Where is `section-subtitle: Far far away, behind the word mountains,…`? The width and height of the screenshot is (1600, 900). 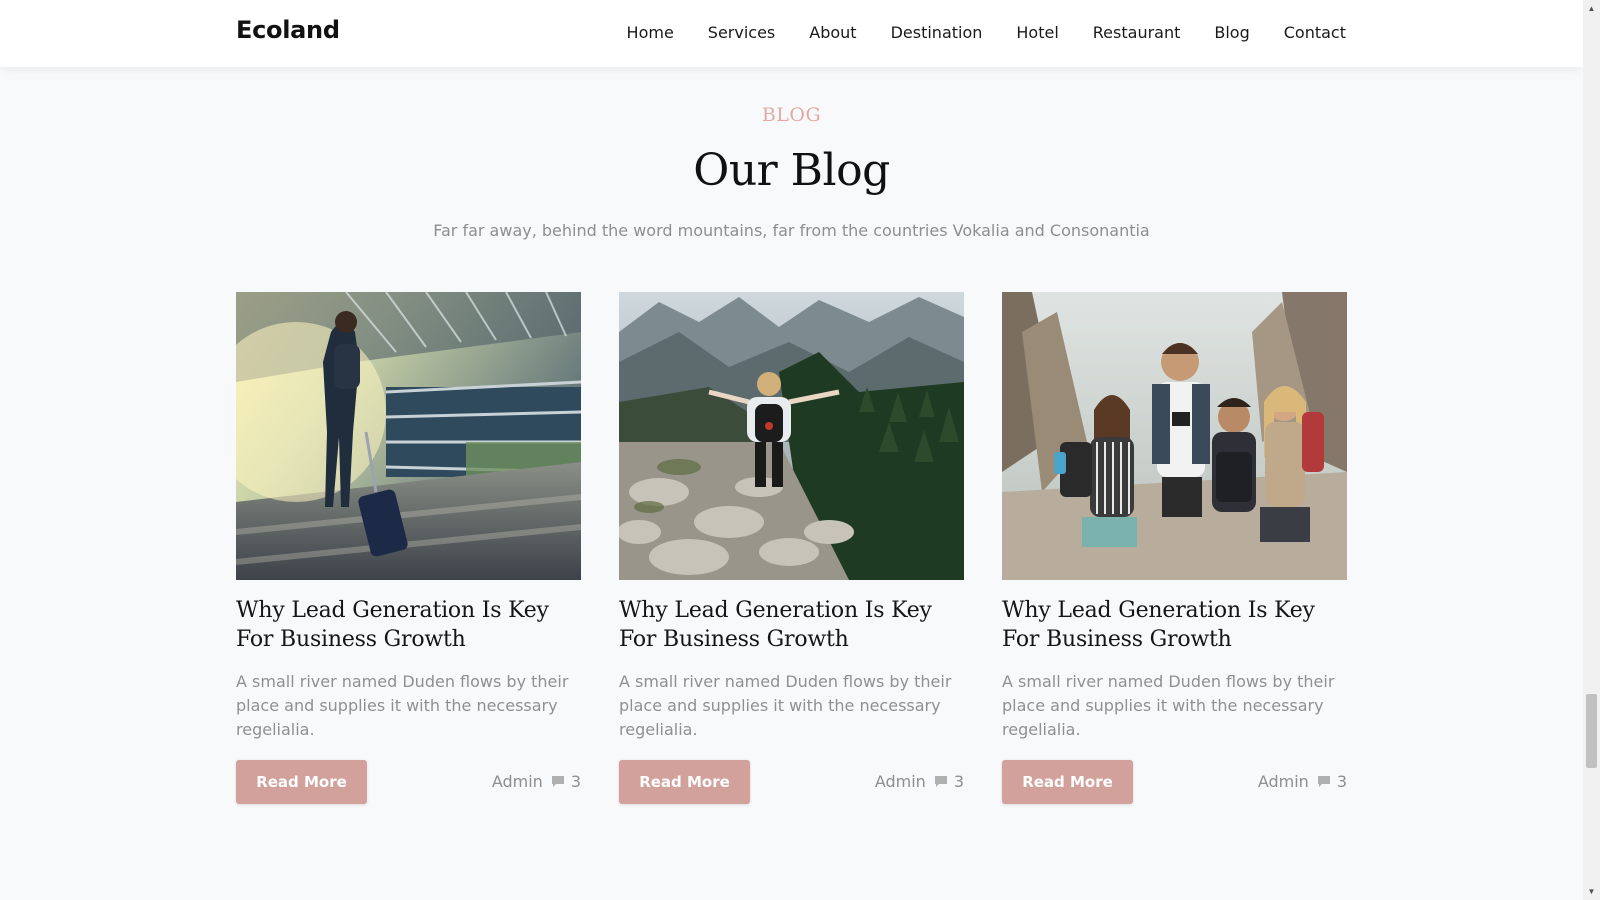
section-subtitle: Far far away, behind the word mountains,… is located at coordinates (791, 230).